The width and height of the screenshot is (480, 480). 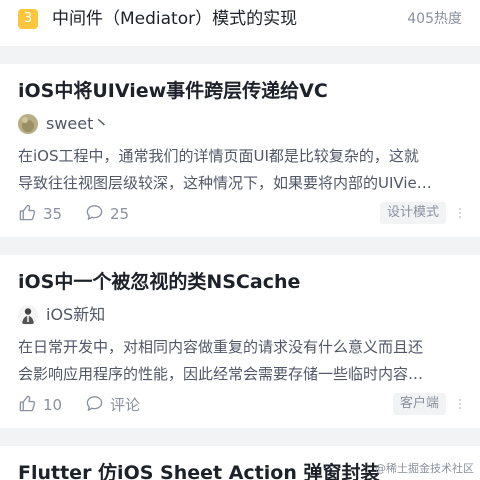 I want to click on article-tag: 客户端, so click(x=419, y=404).